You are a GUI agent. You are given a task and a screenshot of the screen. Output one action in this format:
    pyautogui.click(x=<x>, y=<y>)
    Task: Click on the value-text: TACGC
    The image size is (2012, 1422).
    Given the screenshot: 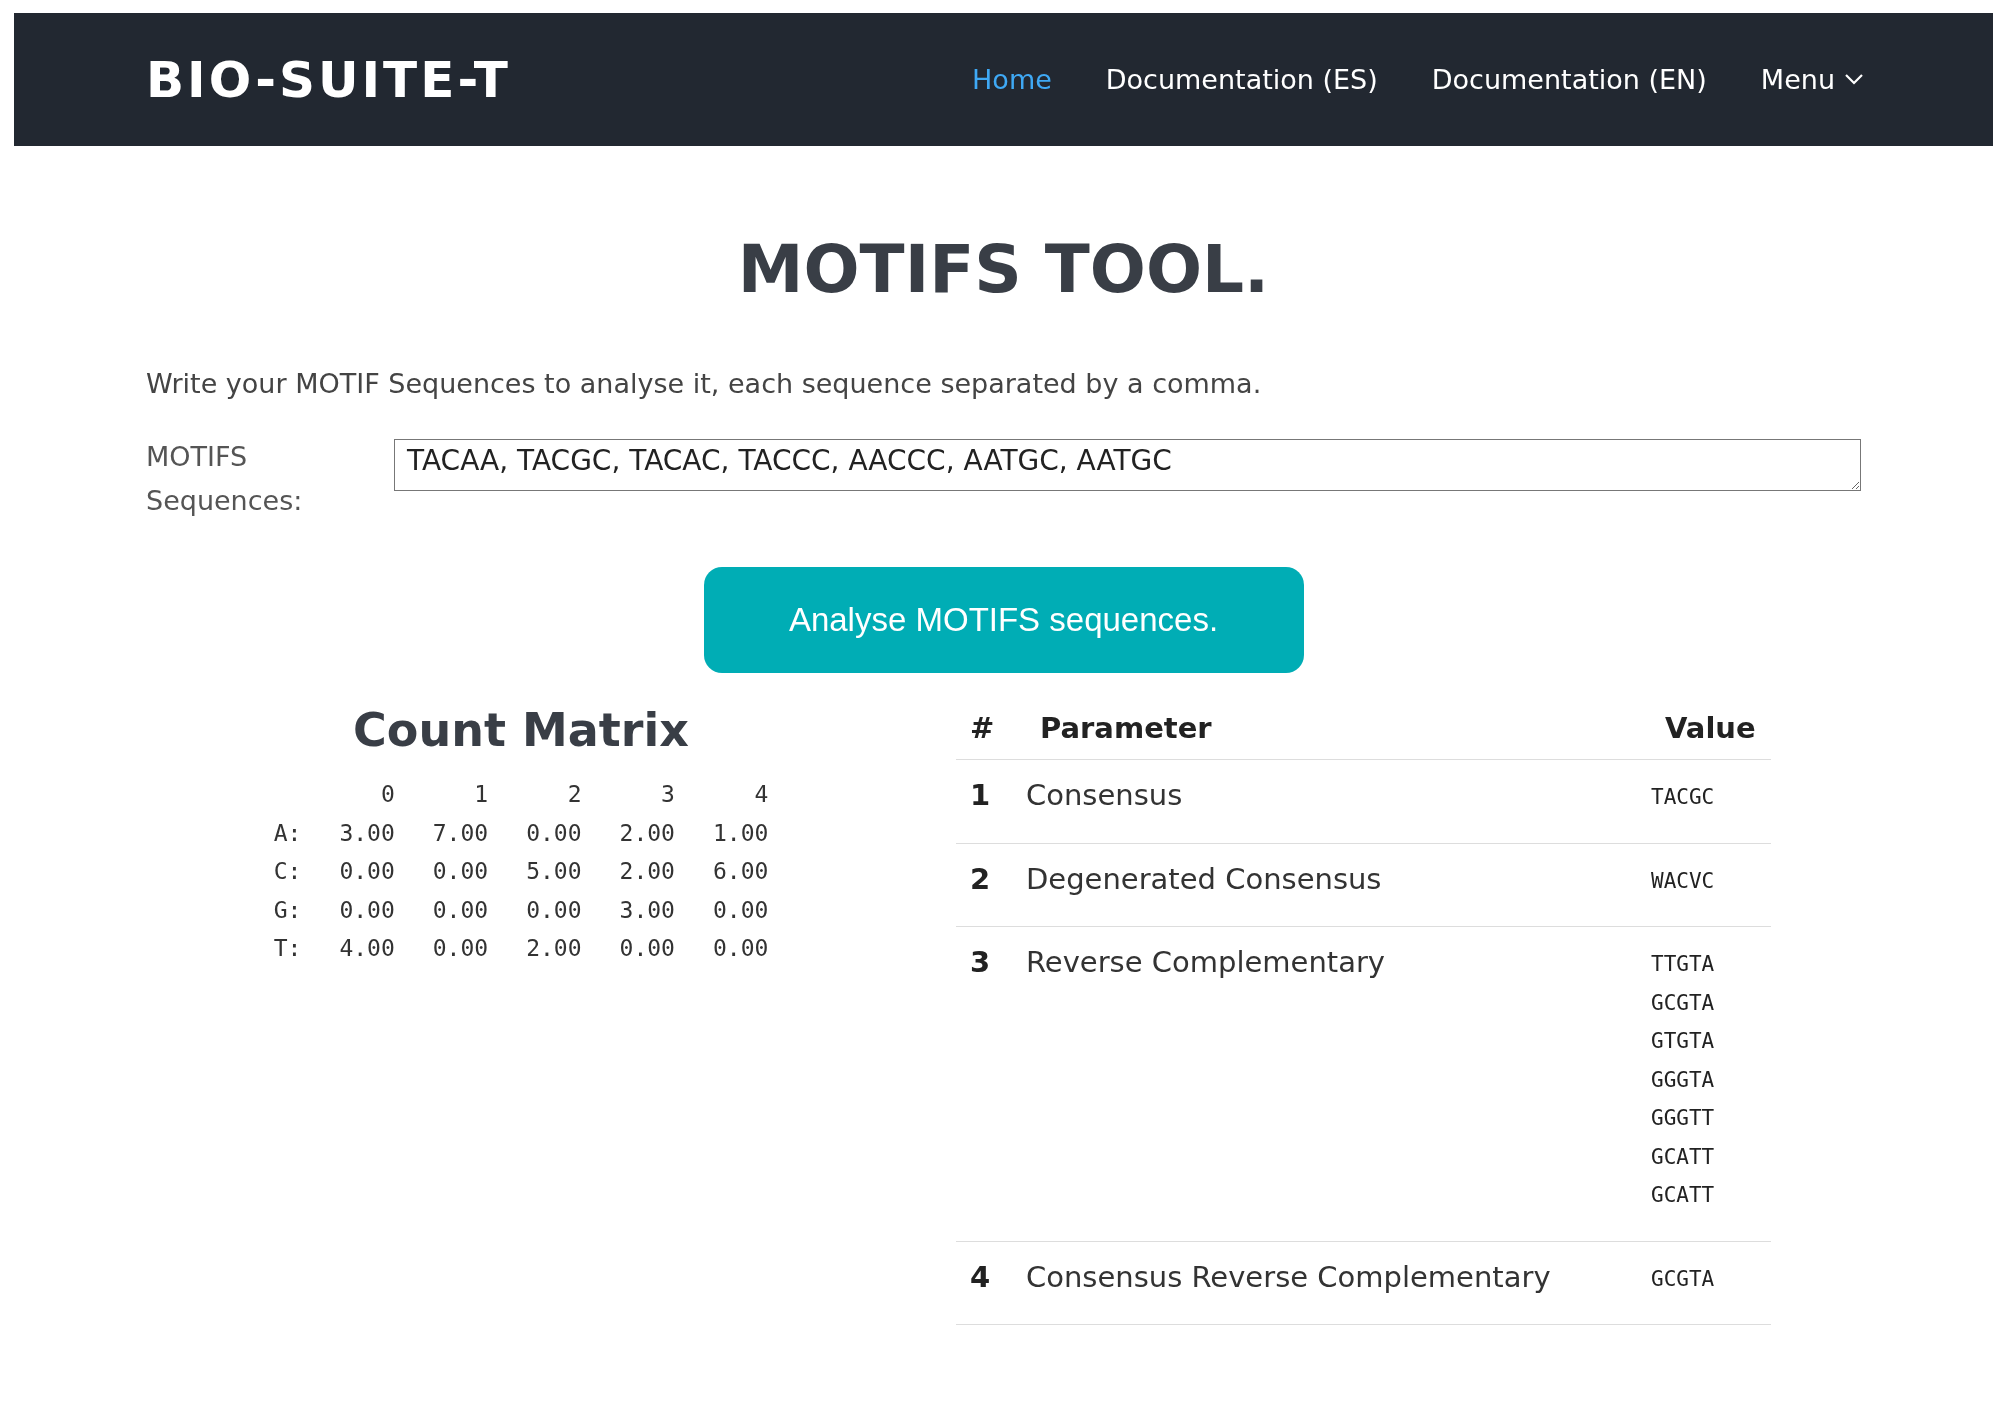 What is the action you would take?
    pyautogui.click(x=1683, y=797)
    